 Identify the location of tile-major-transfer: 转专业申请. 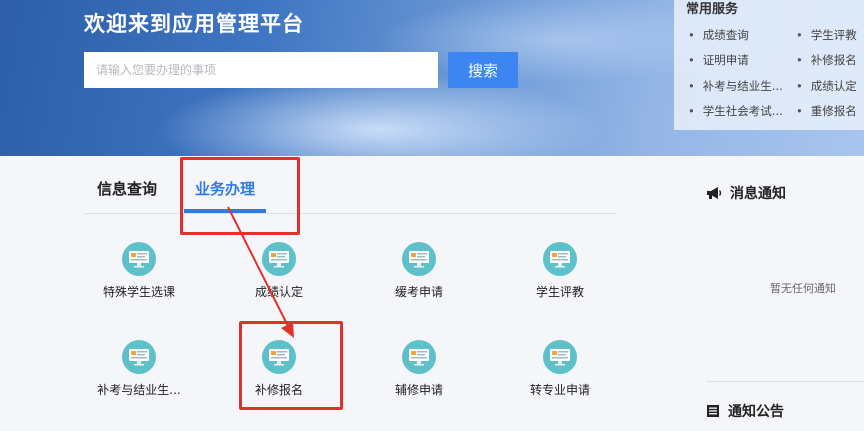
(560, 380).